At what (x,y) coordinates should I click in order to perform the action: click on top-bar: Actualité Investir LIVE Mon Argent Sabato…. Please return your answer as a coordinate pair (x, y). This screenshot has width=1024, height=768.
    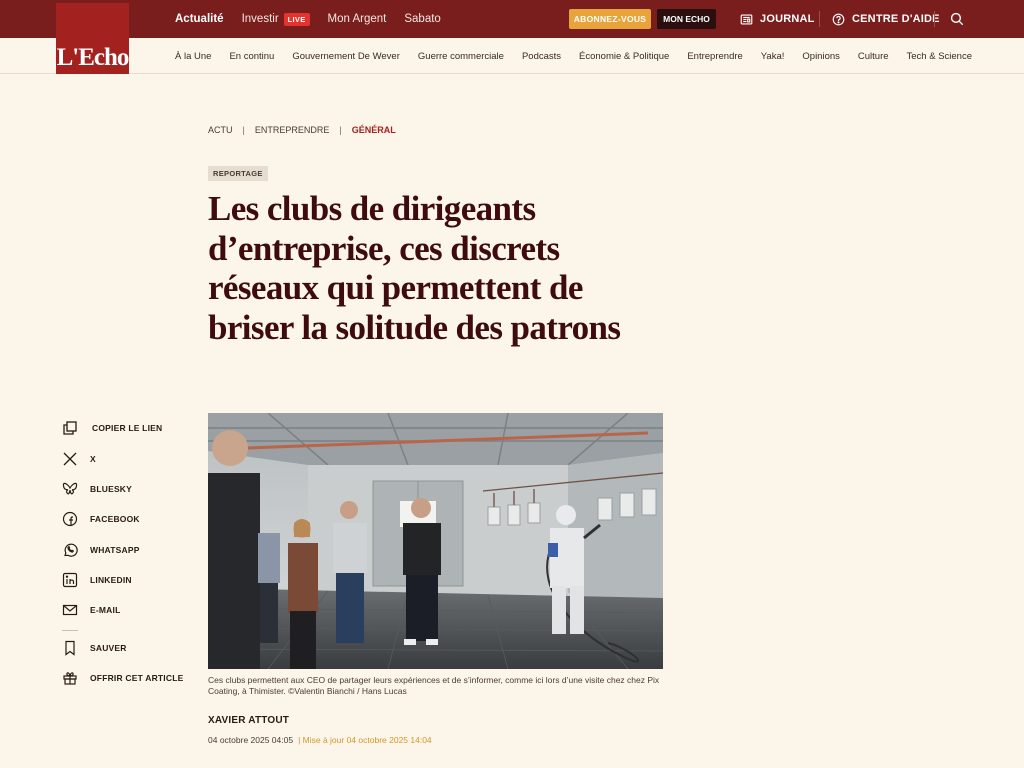
    Looking at the image, I should click on (512, 19).